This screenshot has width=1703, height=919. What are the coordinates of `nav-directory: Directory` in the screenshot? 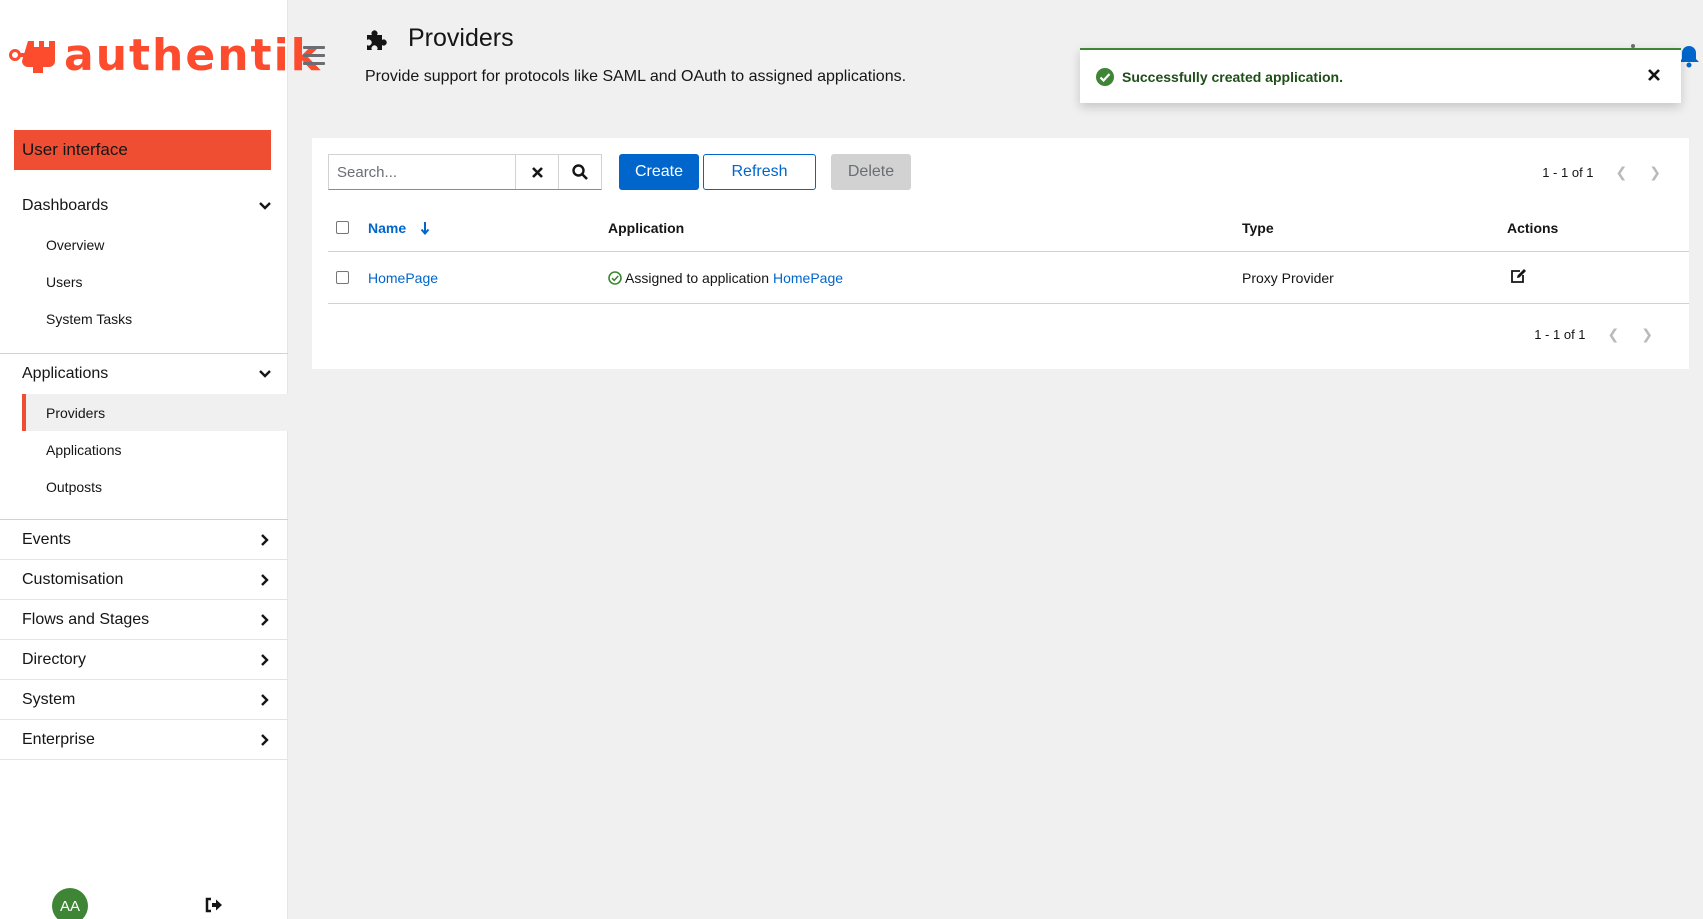 It's located at (144, 660).